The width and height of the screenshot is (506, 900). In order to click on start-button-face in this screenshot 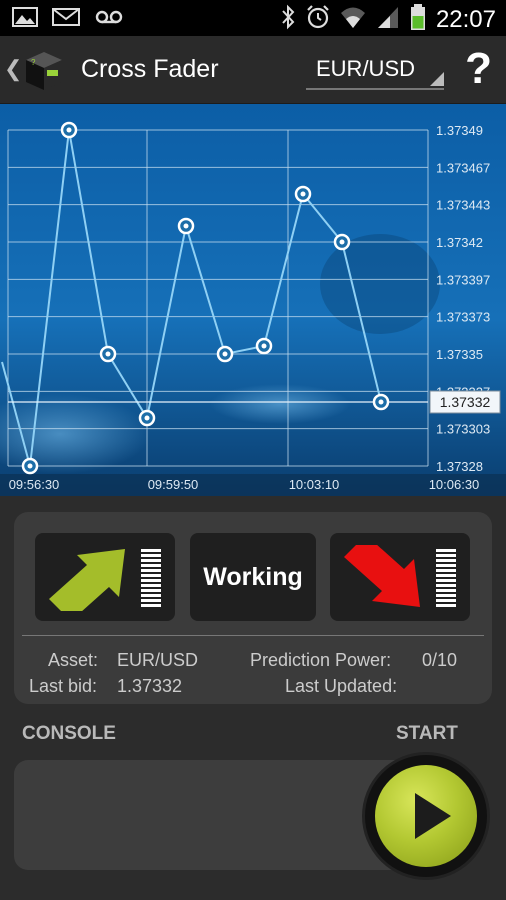, I will do `click(426, 816)`.